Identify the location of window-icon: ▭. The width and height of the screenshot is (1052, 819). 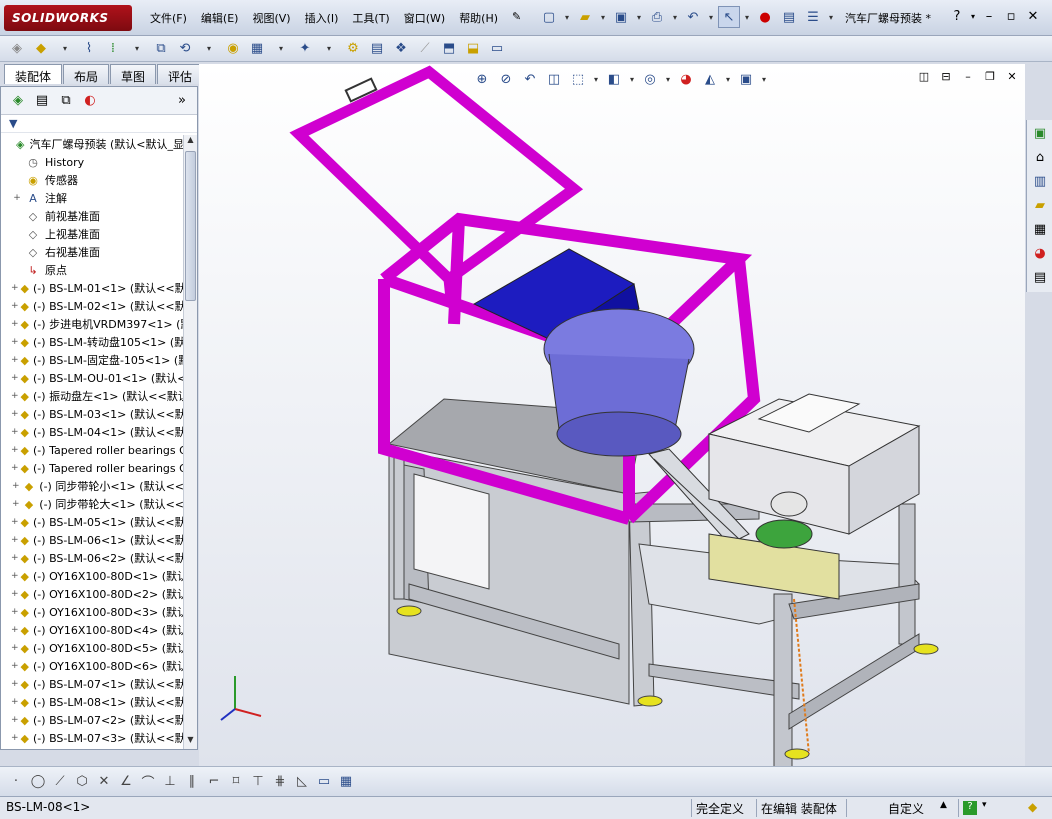
(324, 782).